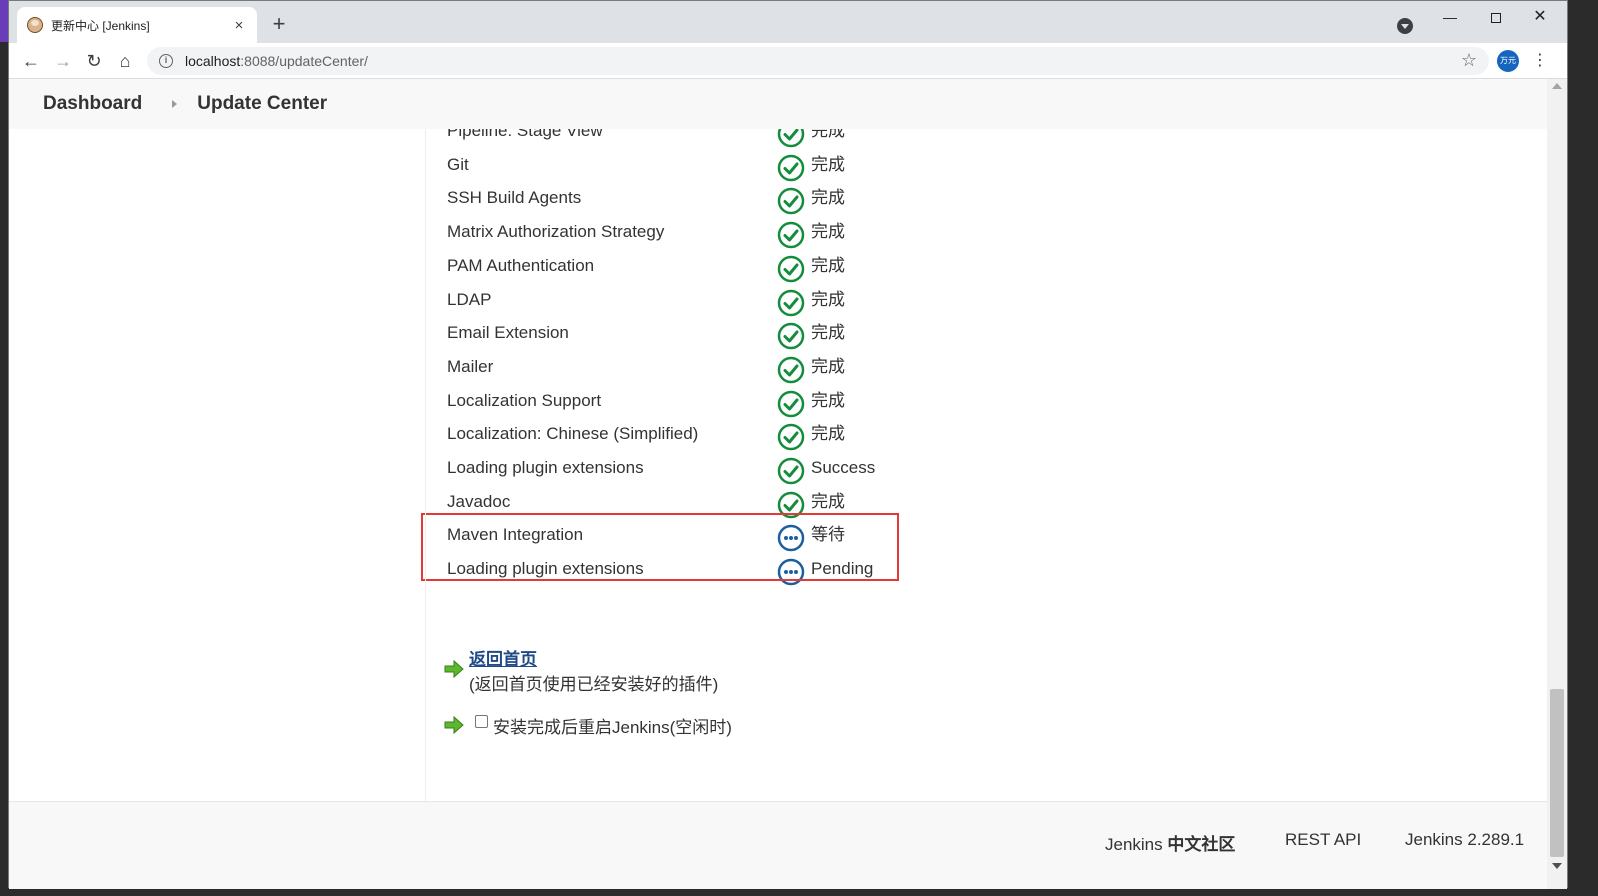 This screenshot has width=1598, height=896. I want to click on back-home-link: 返回首页, so click(503, 657).